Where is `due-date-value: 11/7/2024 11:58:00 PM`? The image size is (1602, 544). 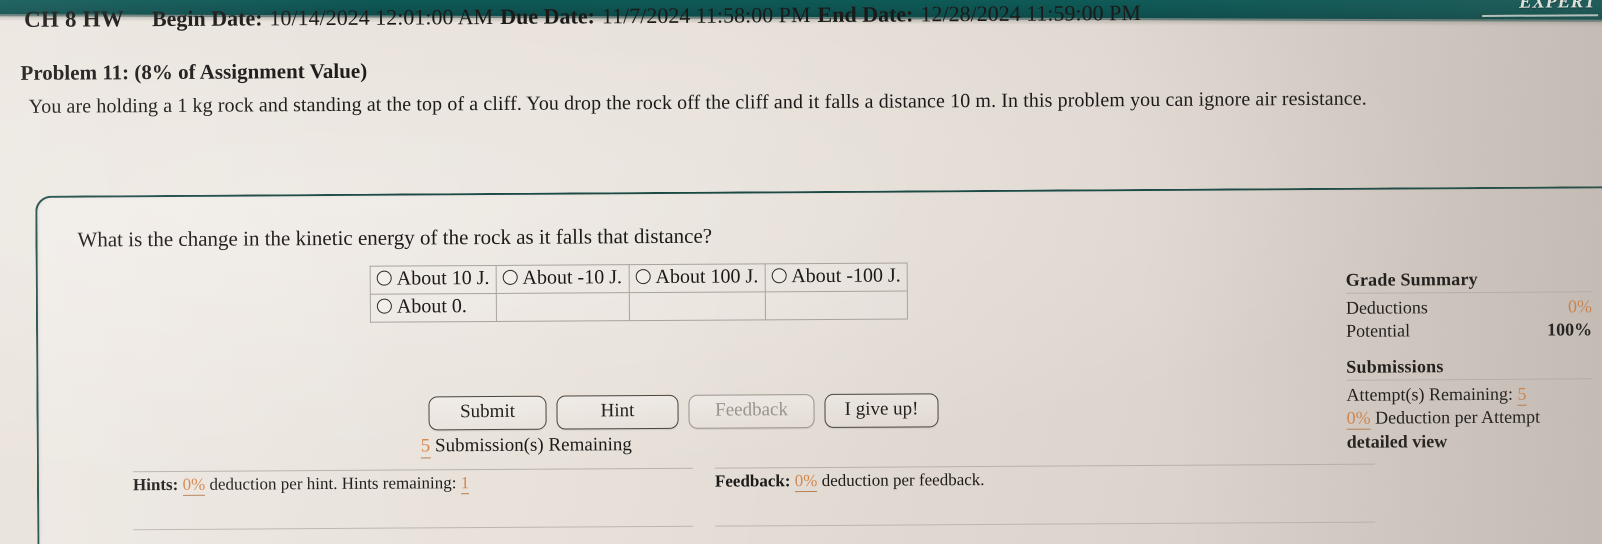
due-date-value: 11/7/2024 11:58:00 PM is located at coordinates (706, 15).